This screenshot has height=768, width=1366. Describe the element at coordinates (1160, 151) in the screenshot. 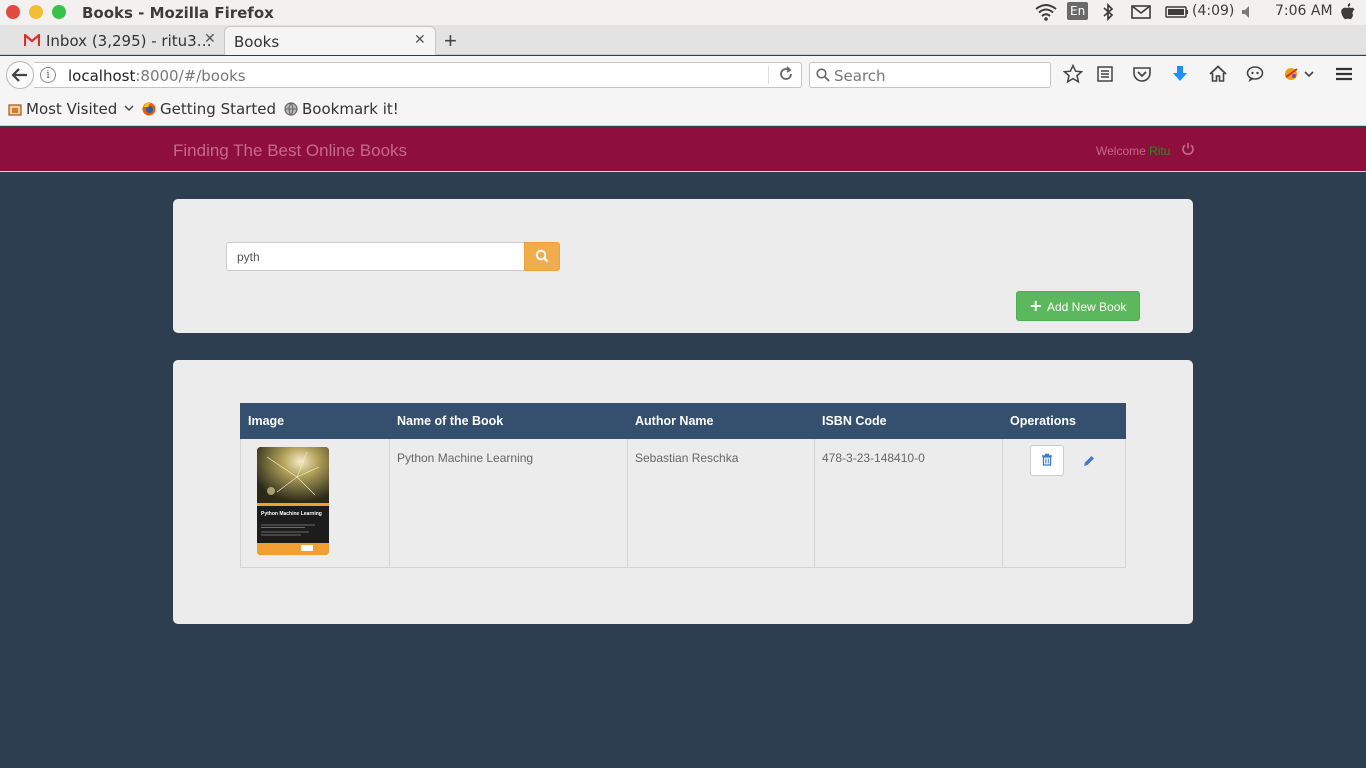

I see `username: Ritu` at that location.